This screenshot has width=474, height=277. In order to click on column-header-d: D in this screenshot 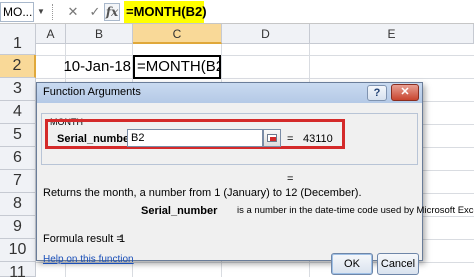, I will do `click(266, 34)`.